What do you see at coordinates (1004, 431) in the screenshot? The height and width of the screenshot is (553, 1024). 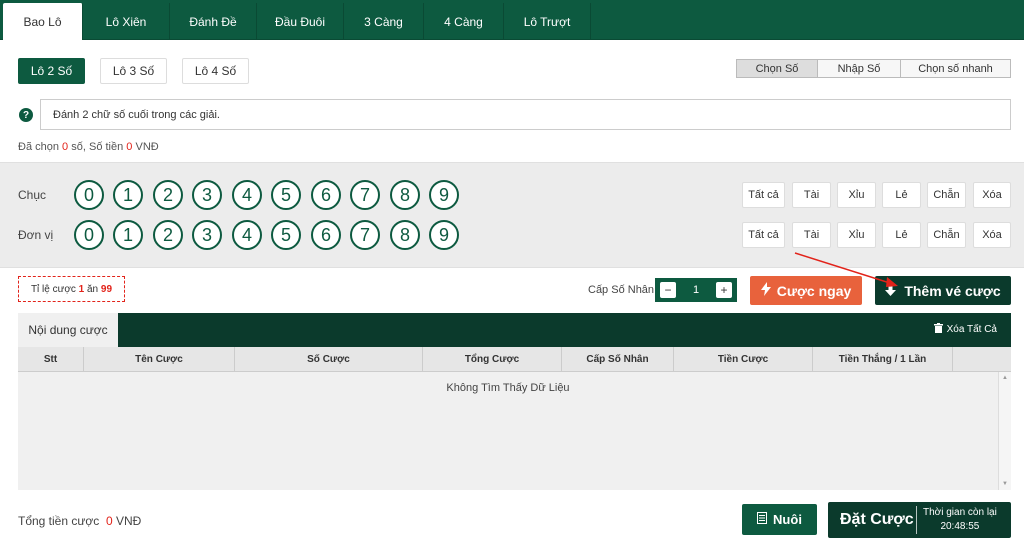 I see `table-scrollbar: ▲ ▼` at bounding box center [1004, 431].